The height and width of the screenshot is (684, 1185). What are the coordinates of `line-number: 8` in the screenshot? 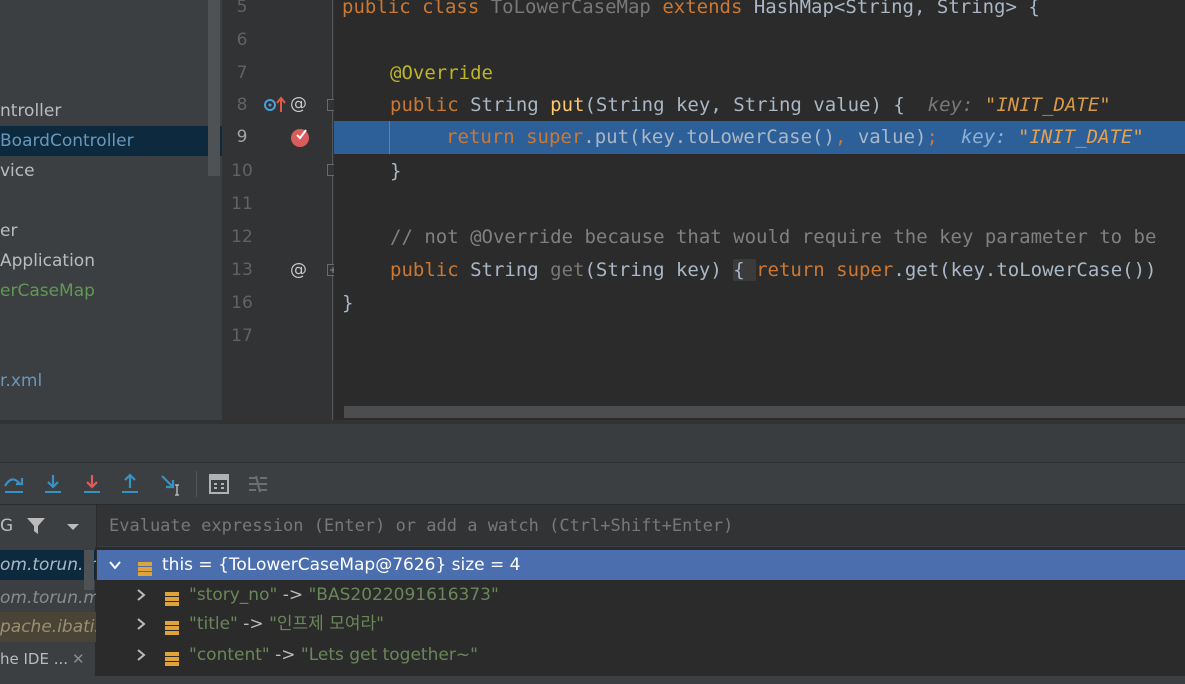 It's located at (242, 105).